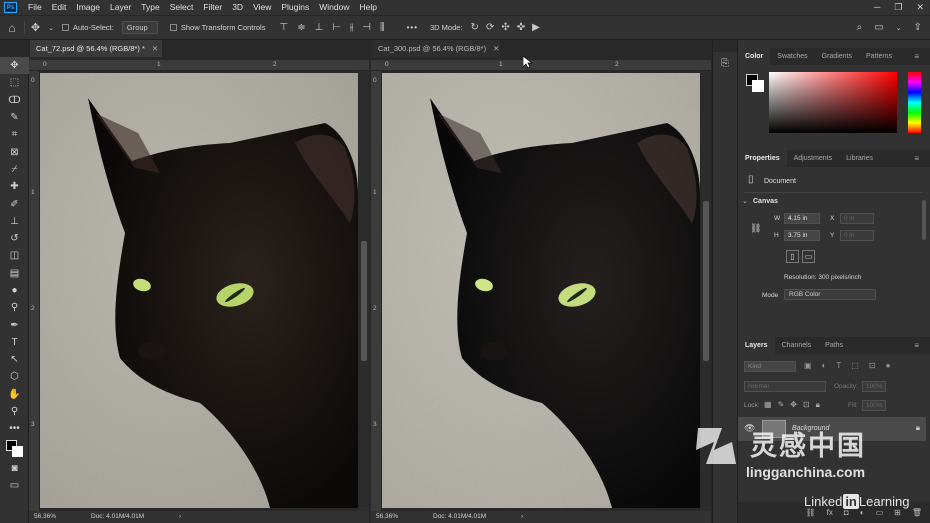  Describe the element at coordinates (802, 235) in the screenshot. I see `height-field: 3.75 in` at that location.